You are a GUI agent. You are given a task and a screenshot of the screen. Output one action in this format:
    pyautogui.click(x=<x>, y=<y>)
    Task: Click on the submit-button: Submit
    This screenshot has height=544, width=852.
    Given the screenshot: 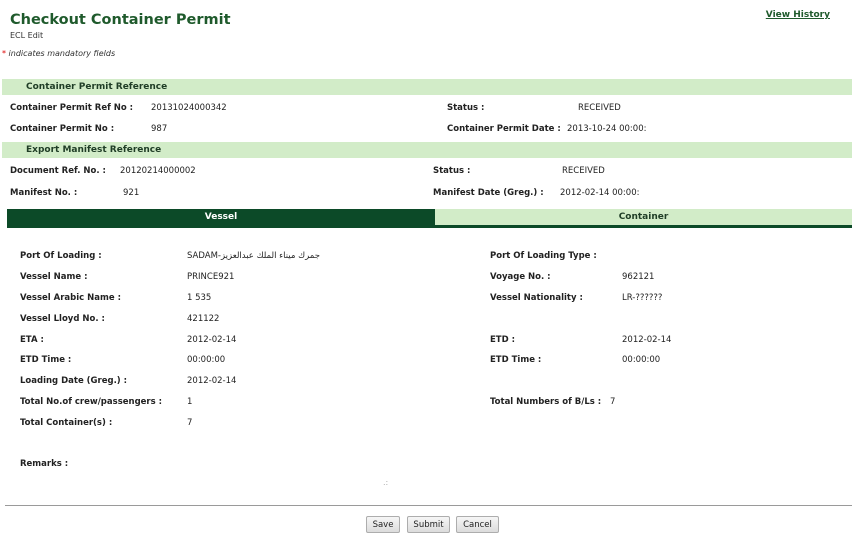 What is the action you would take?
    pyautogui.click(x=428, y=524)
    